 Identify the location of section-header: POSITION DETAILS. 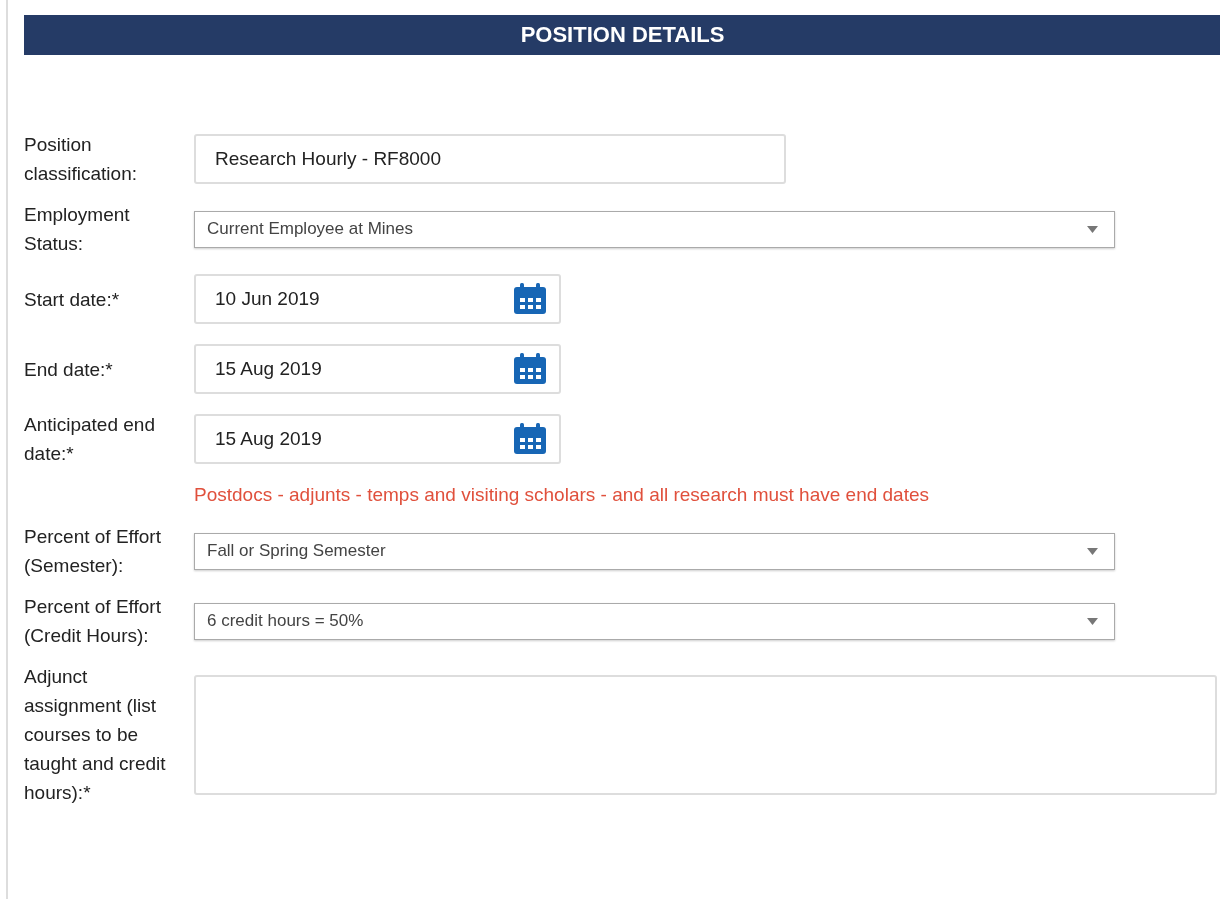
(622, 35).